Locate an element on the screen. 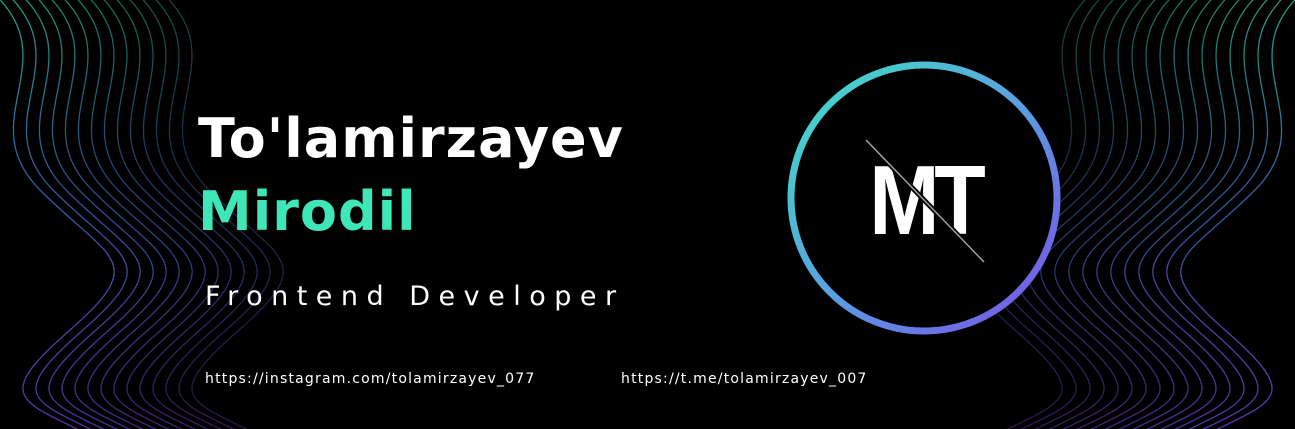 The image size is (1295, 429). profile-surname: To'lamirzayev is located at coordinates (411, 138).